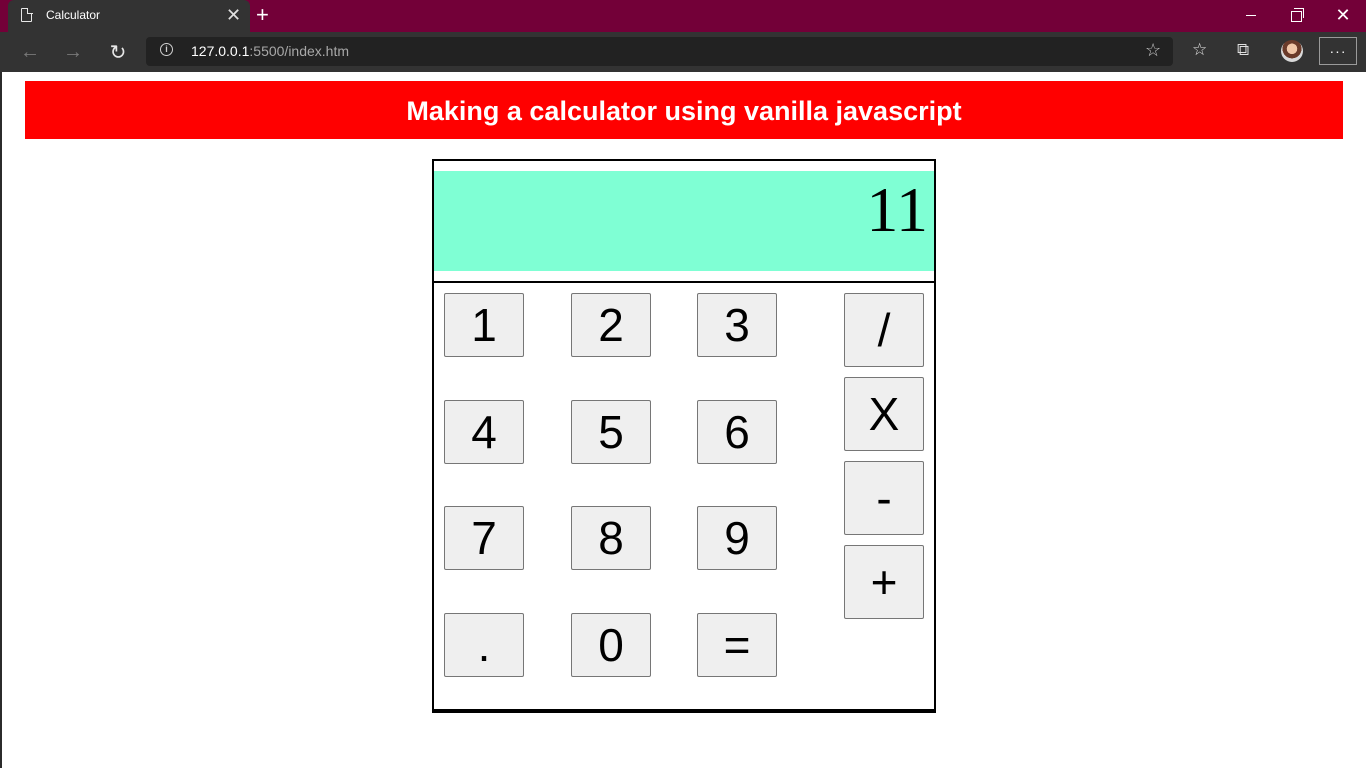 The height and width of the screenshot is (768, 1366). What do you see at coordinates (884, 330) in the screenshot?
I see `key-divide: /` at bounding box center [884, 330].